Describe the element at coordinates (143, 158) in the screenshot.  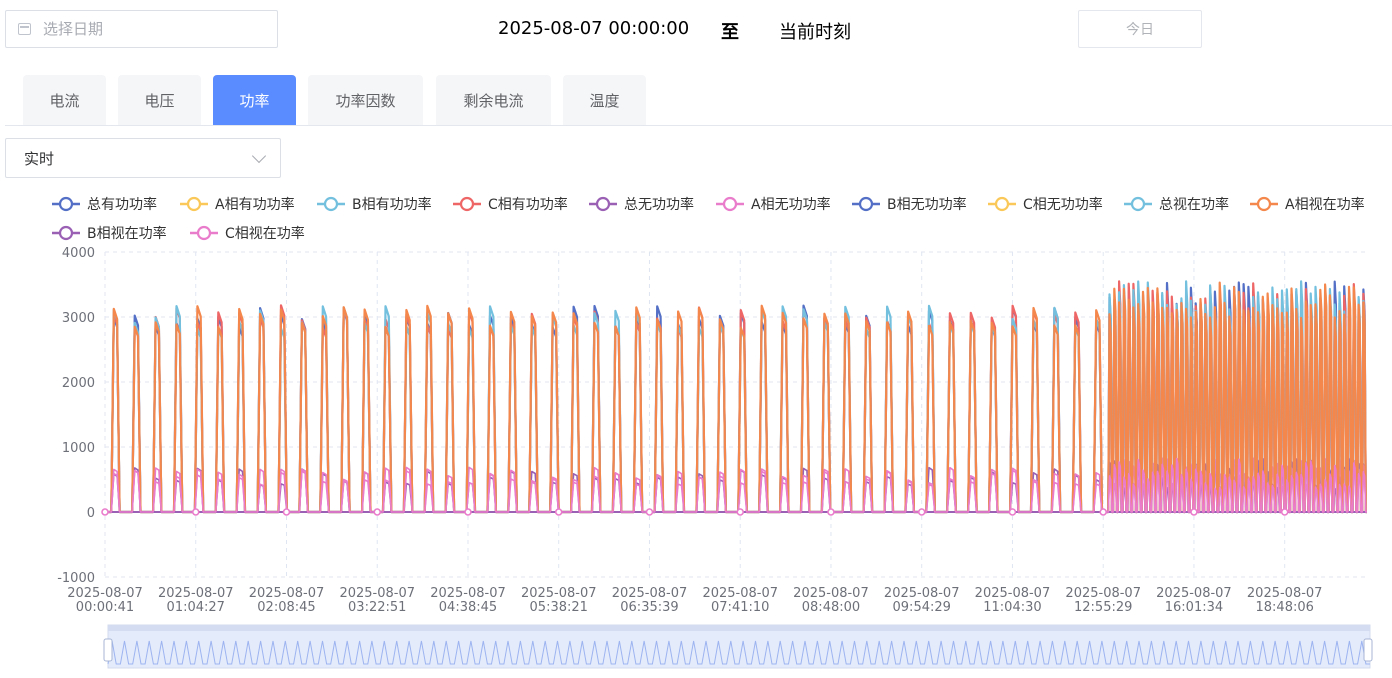
I see `mode-select: 实时` at that location.